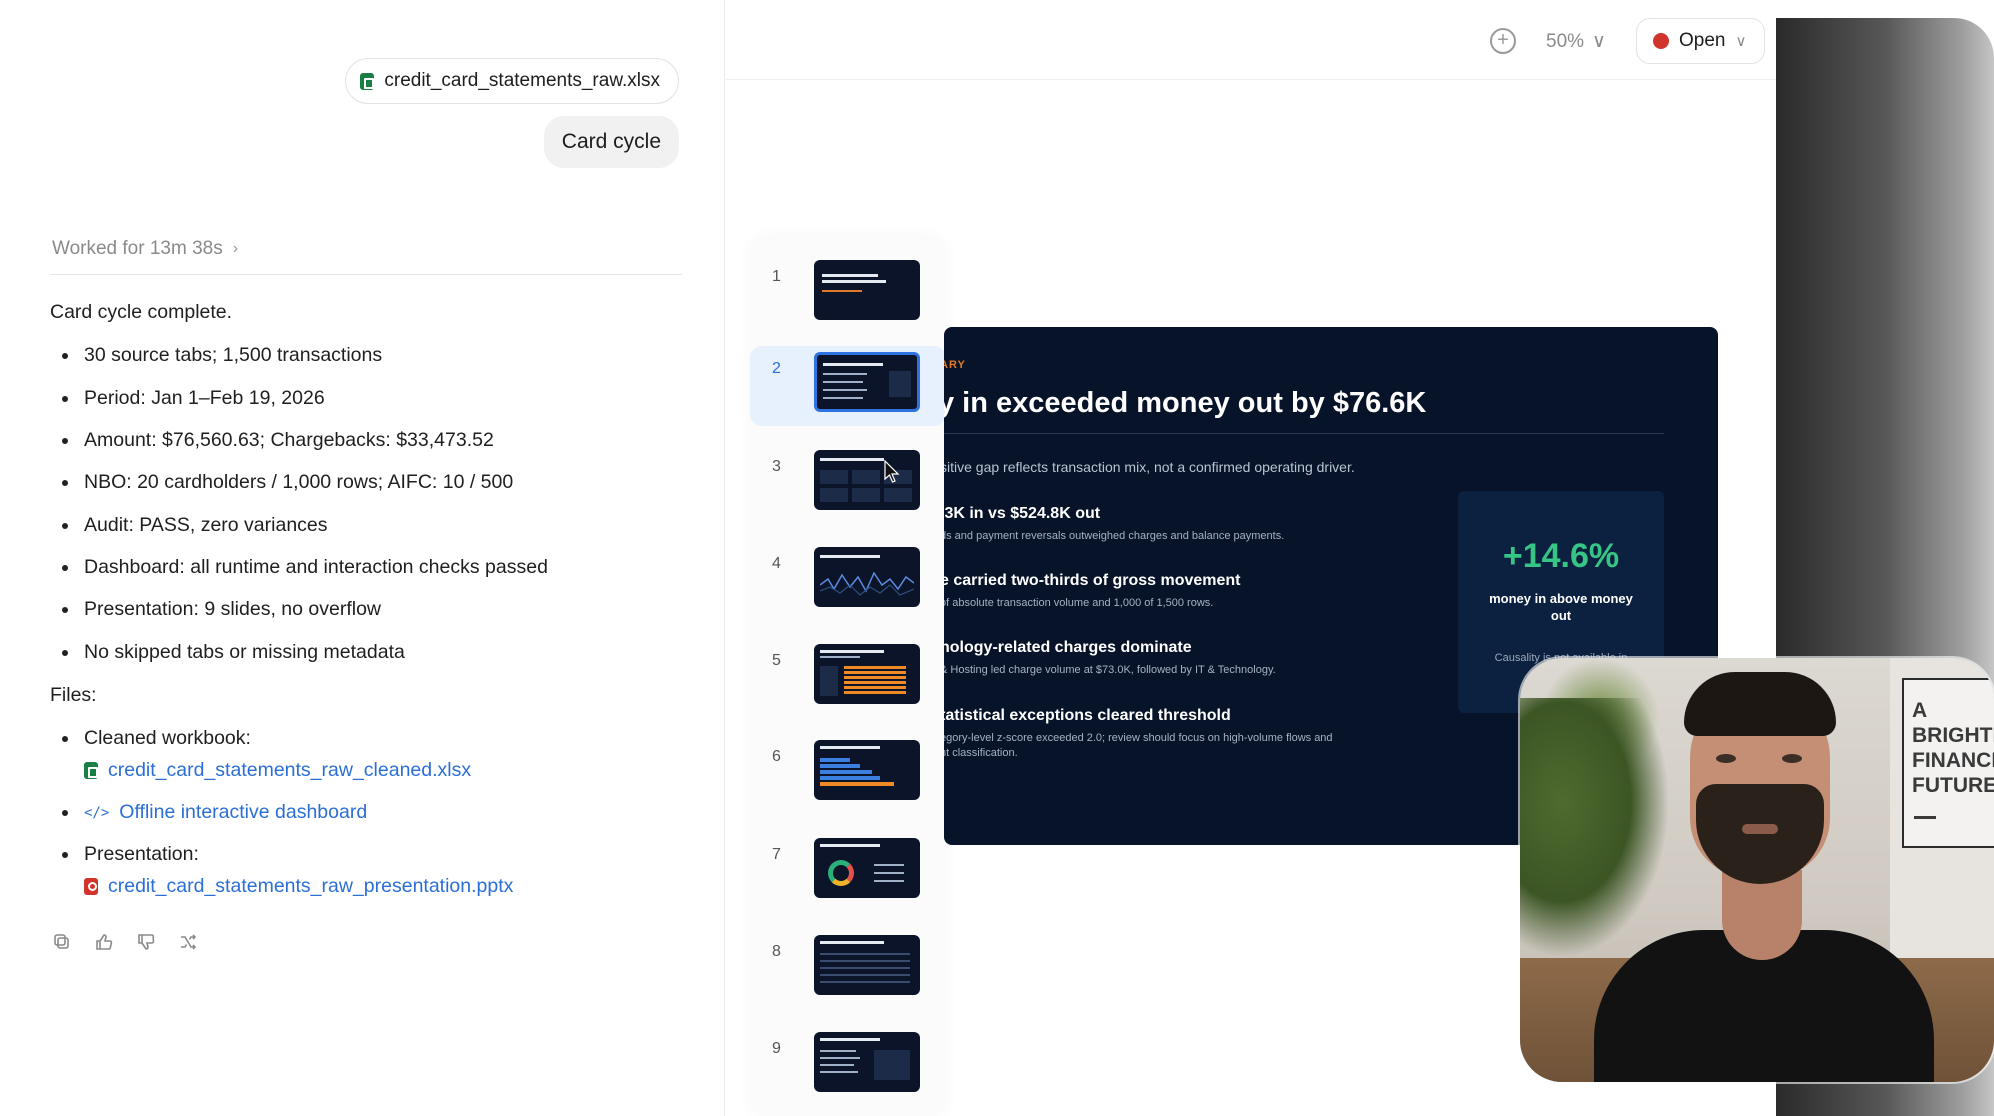 Image resolution: width=1994 pixels, height=1116 pixels. I want to click on wall-poster: A BRIGHTE FINANCIA FUTURE, so click(1948, 763).